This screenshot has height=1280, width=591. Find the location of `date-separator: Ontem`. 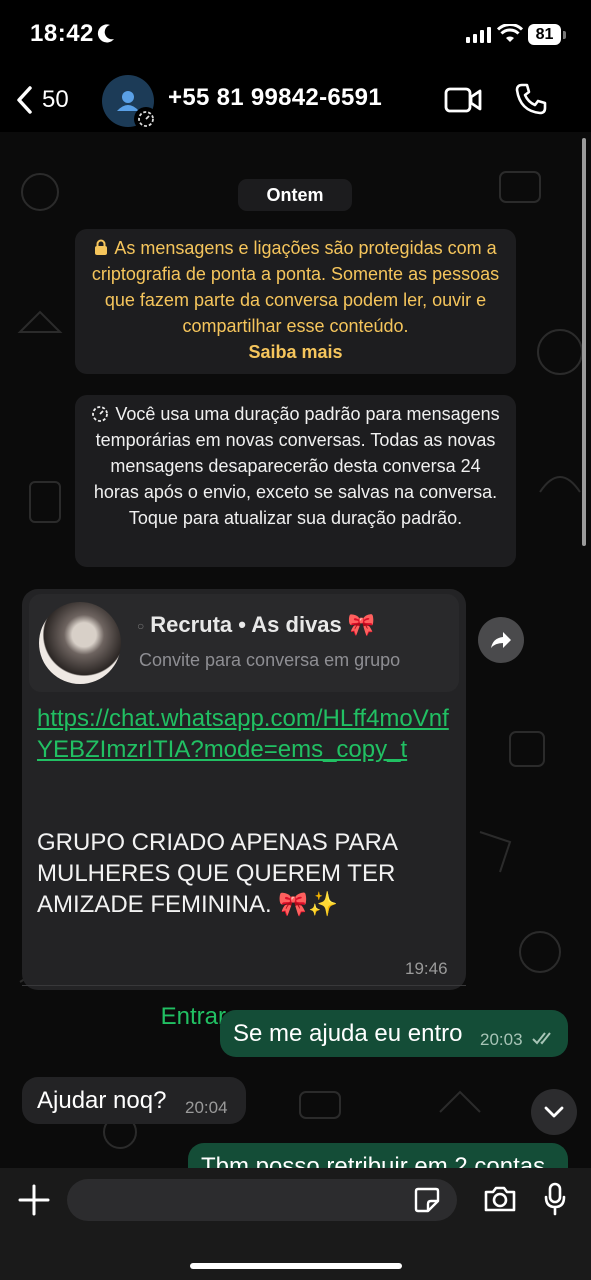

date-separator: Ontem is located at coordinates (295, 195).